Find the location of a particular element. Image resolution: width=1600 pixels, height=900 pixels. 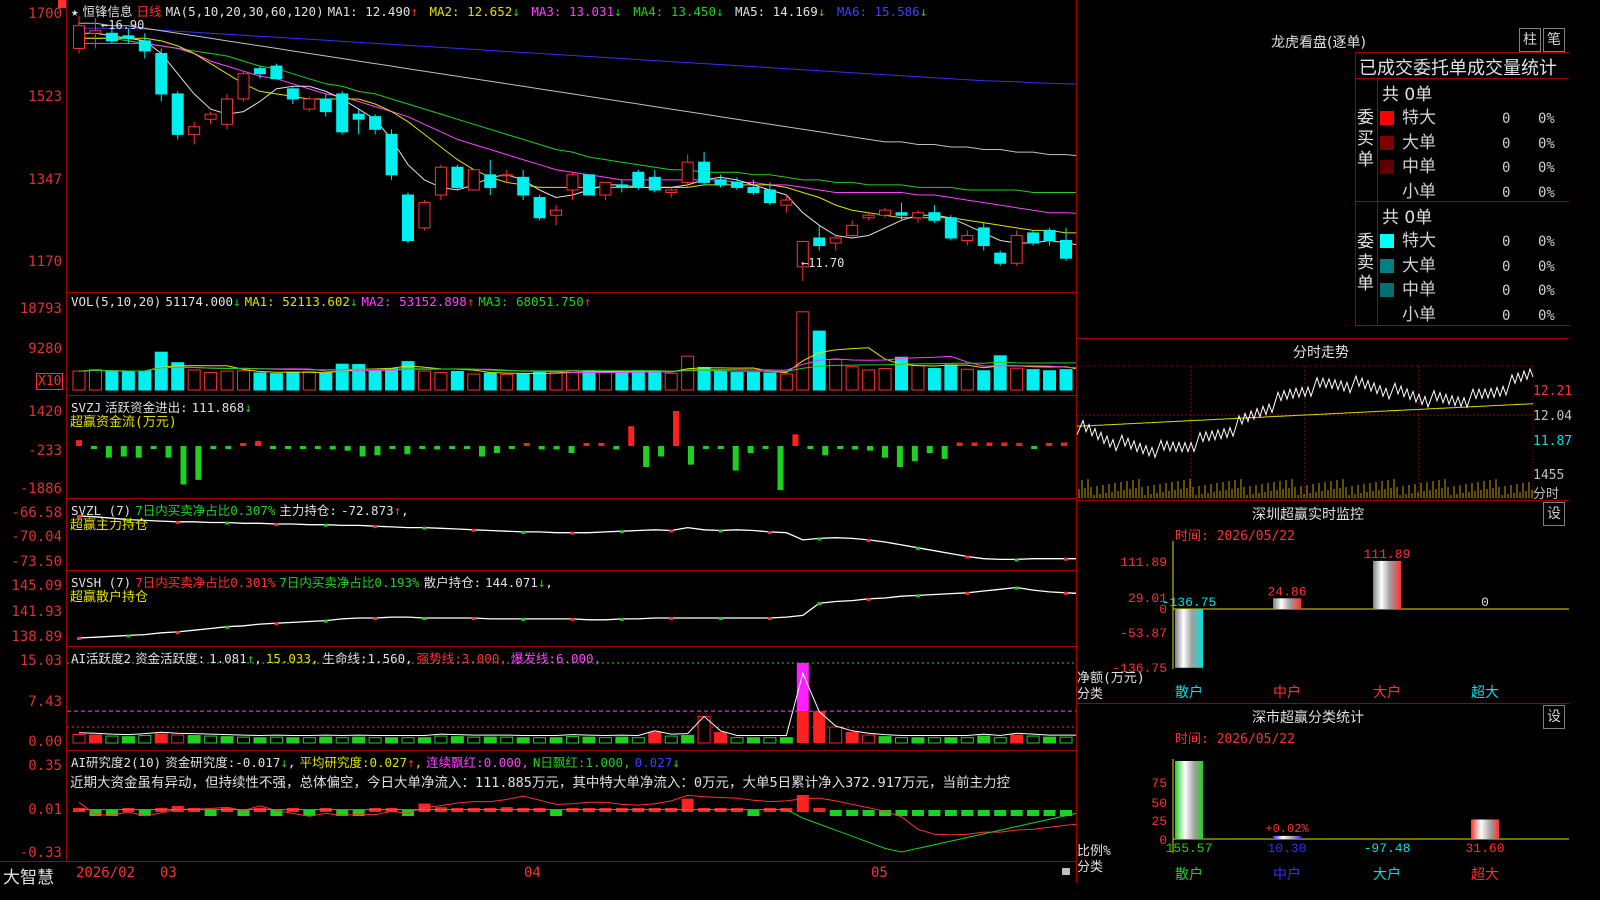

intraday-panel: 分时走势 12.21 12.04 11.87 1455 分时 is located at coordinates (1324, 420).